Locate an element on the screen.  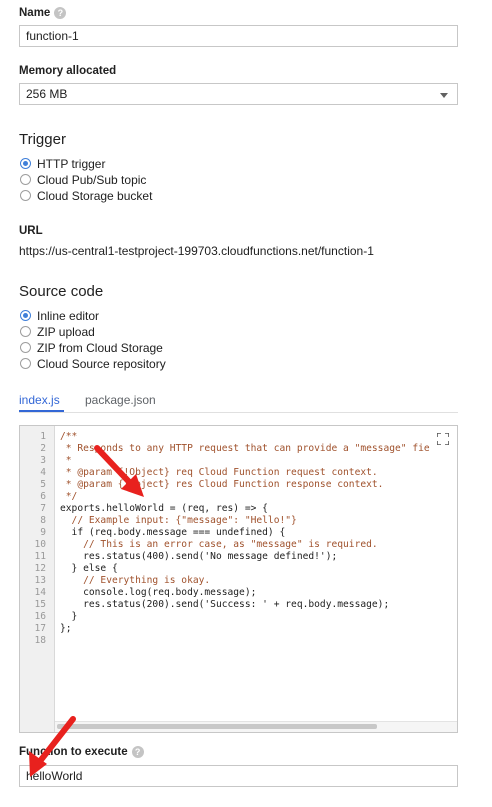
trigger-option-storage: Cloud Storage bucket is located at coordinates (86, 196).